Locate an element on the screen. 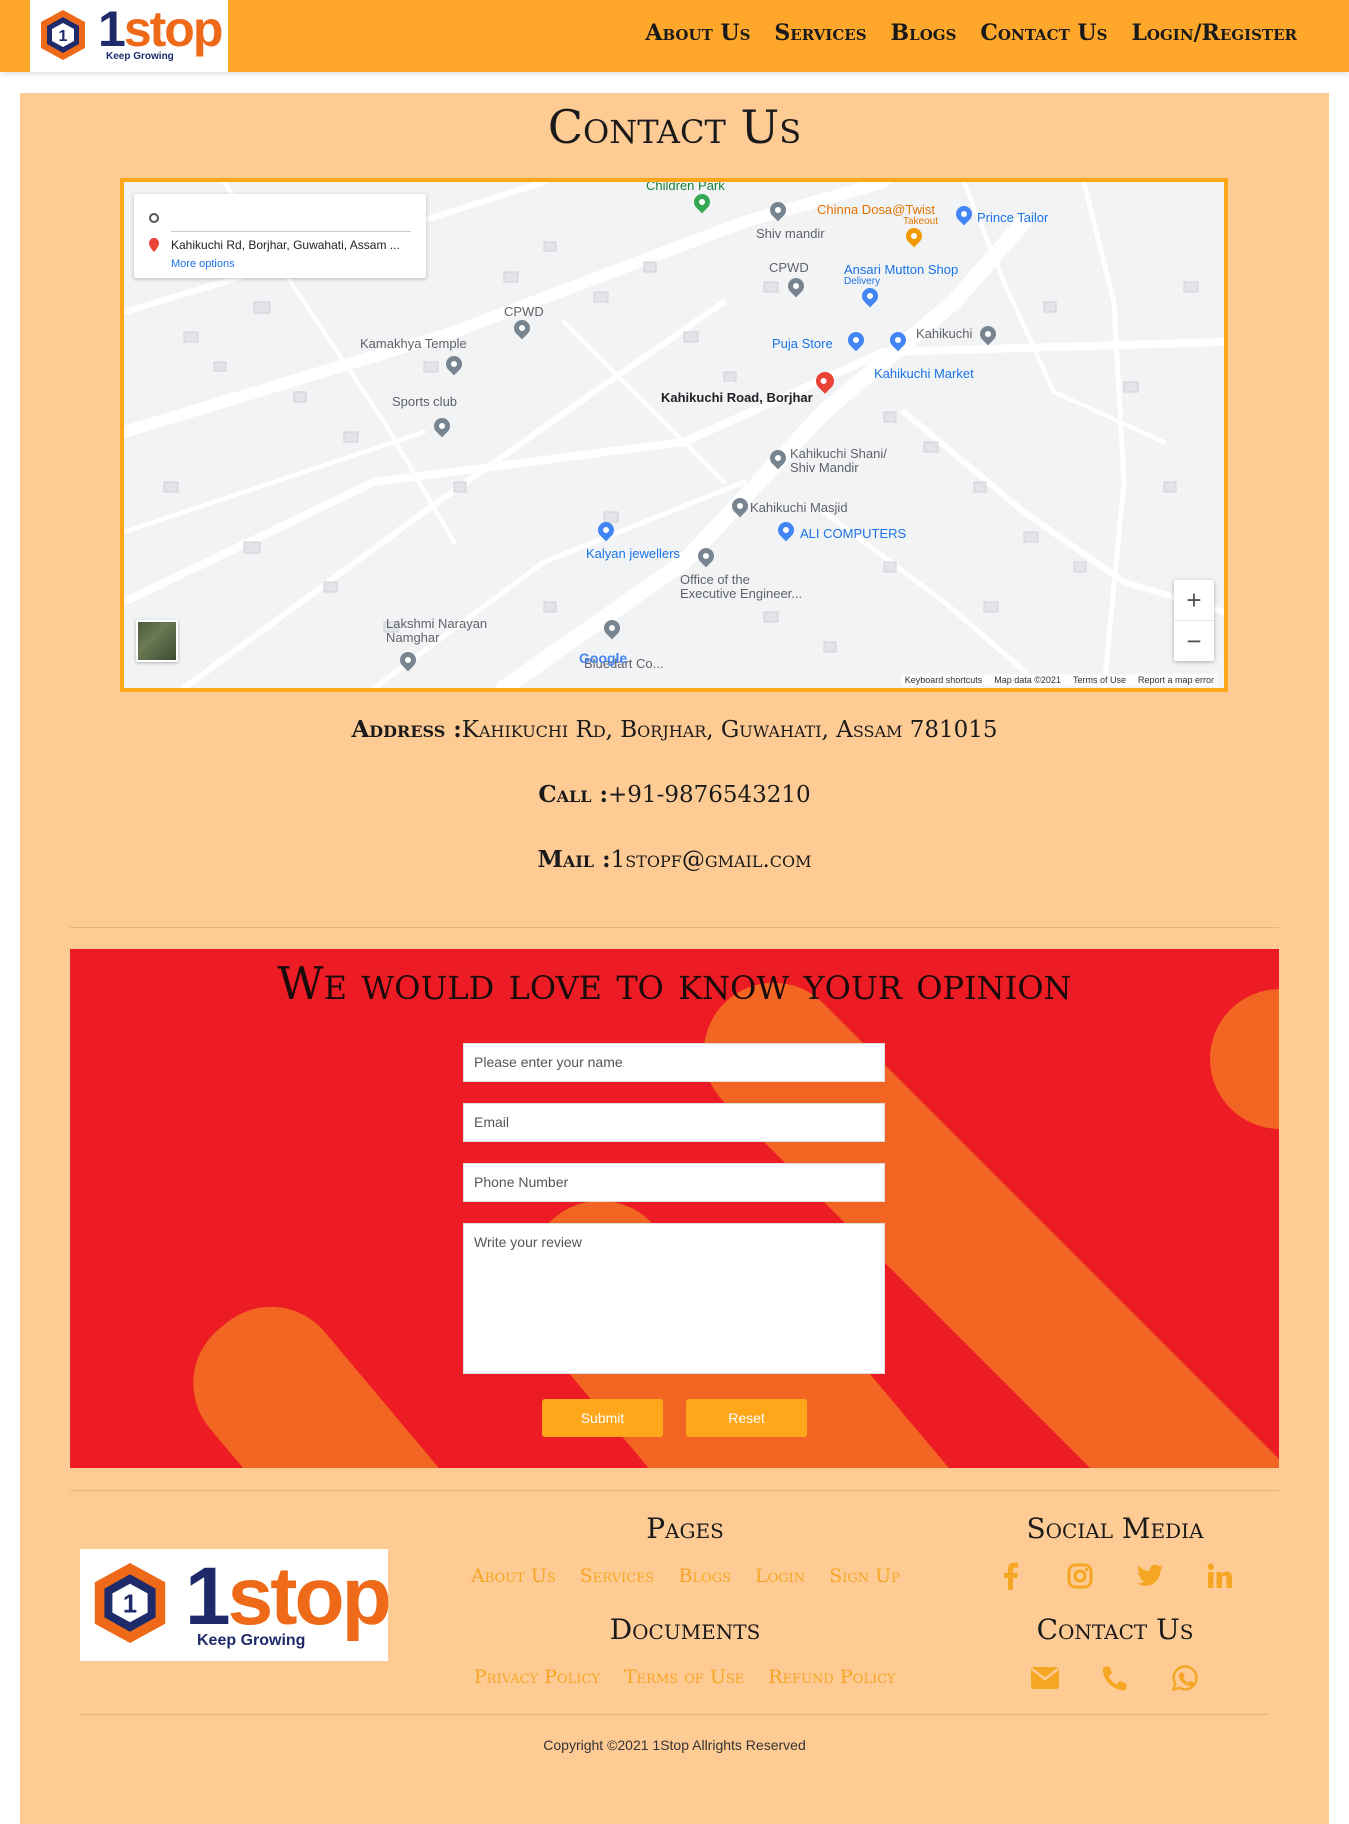 This screenshot has height=1824, width=1349. map-label: Shiv mandir is located at coordinates (790, 233).